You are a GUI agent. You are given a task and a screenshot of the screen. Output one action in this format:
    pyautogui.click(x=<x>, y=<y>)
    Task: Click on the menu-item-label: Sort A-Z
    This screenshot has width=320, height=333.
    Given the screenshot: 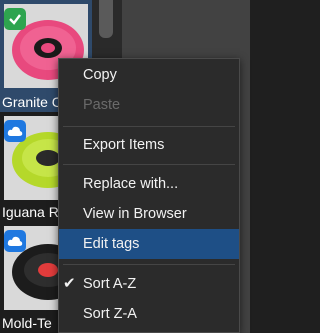 What is the action you would take?
    pyautogui.click(x=110, y=284)
    